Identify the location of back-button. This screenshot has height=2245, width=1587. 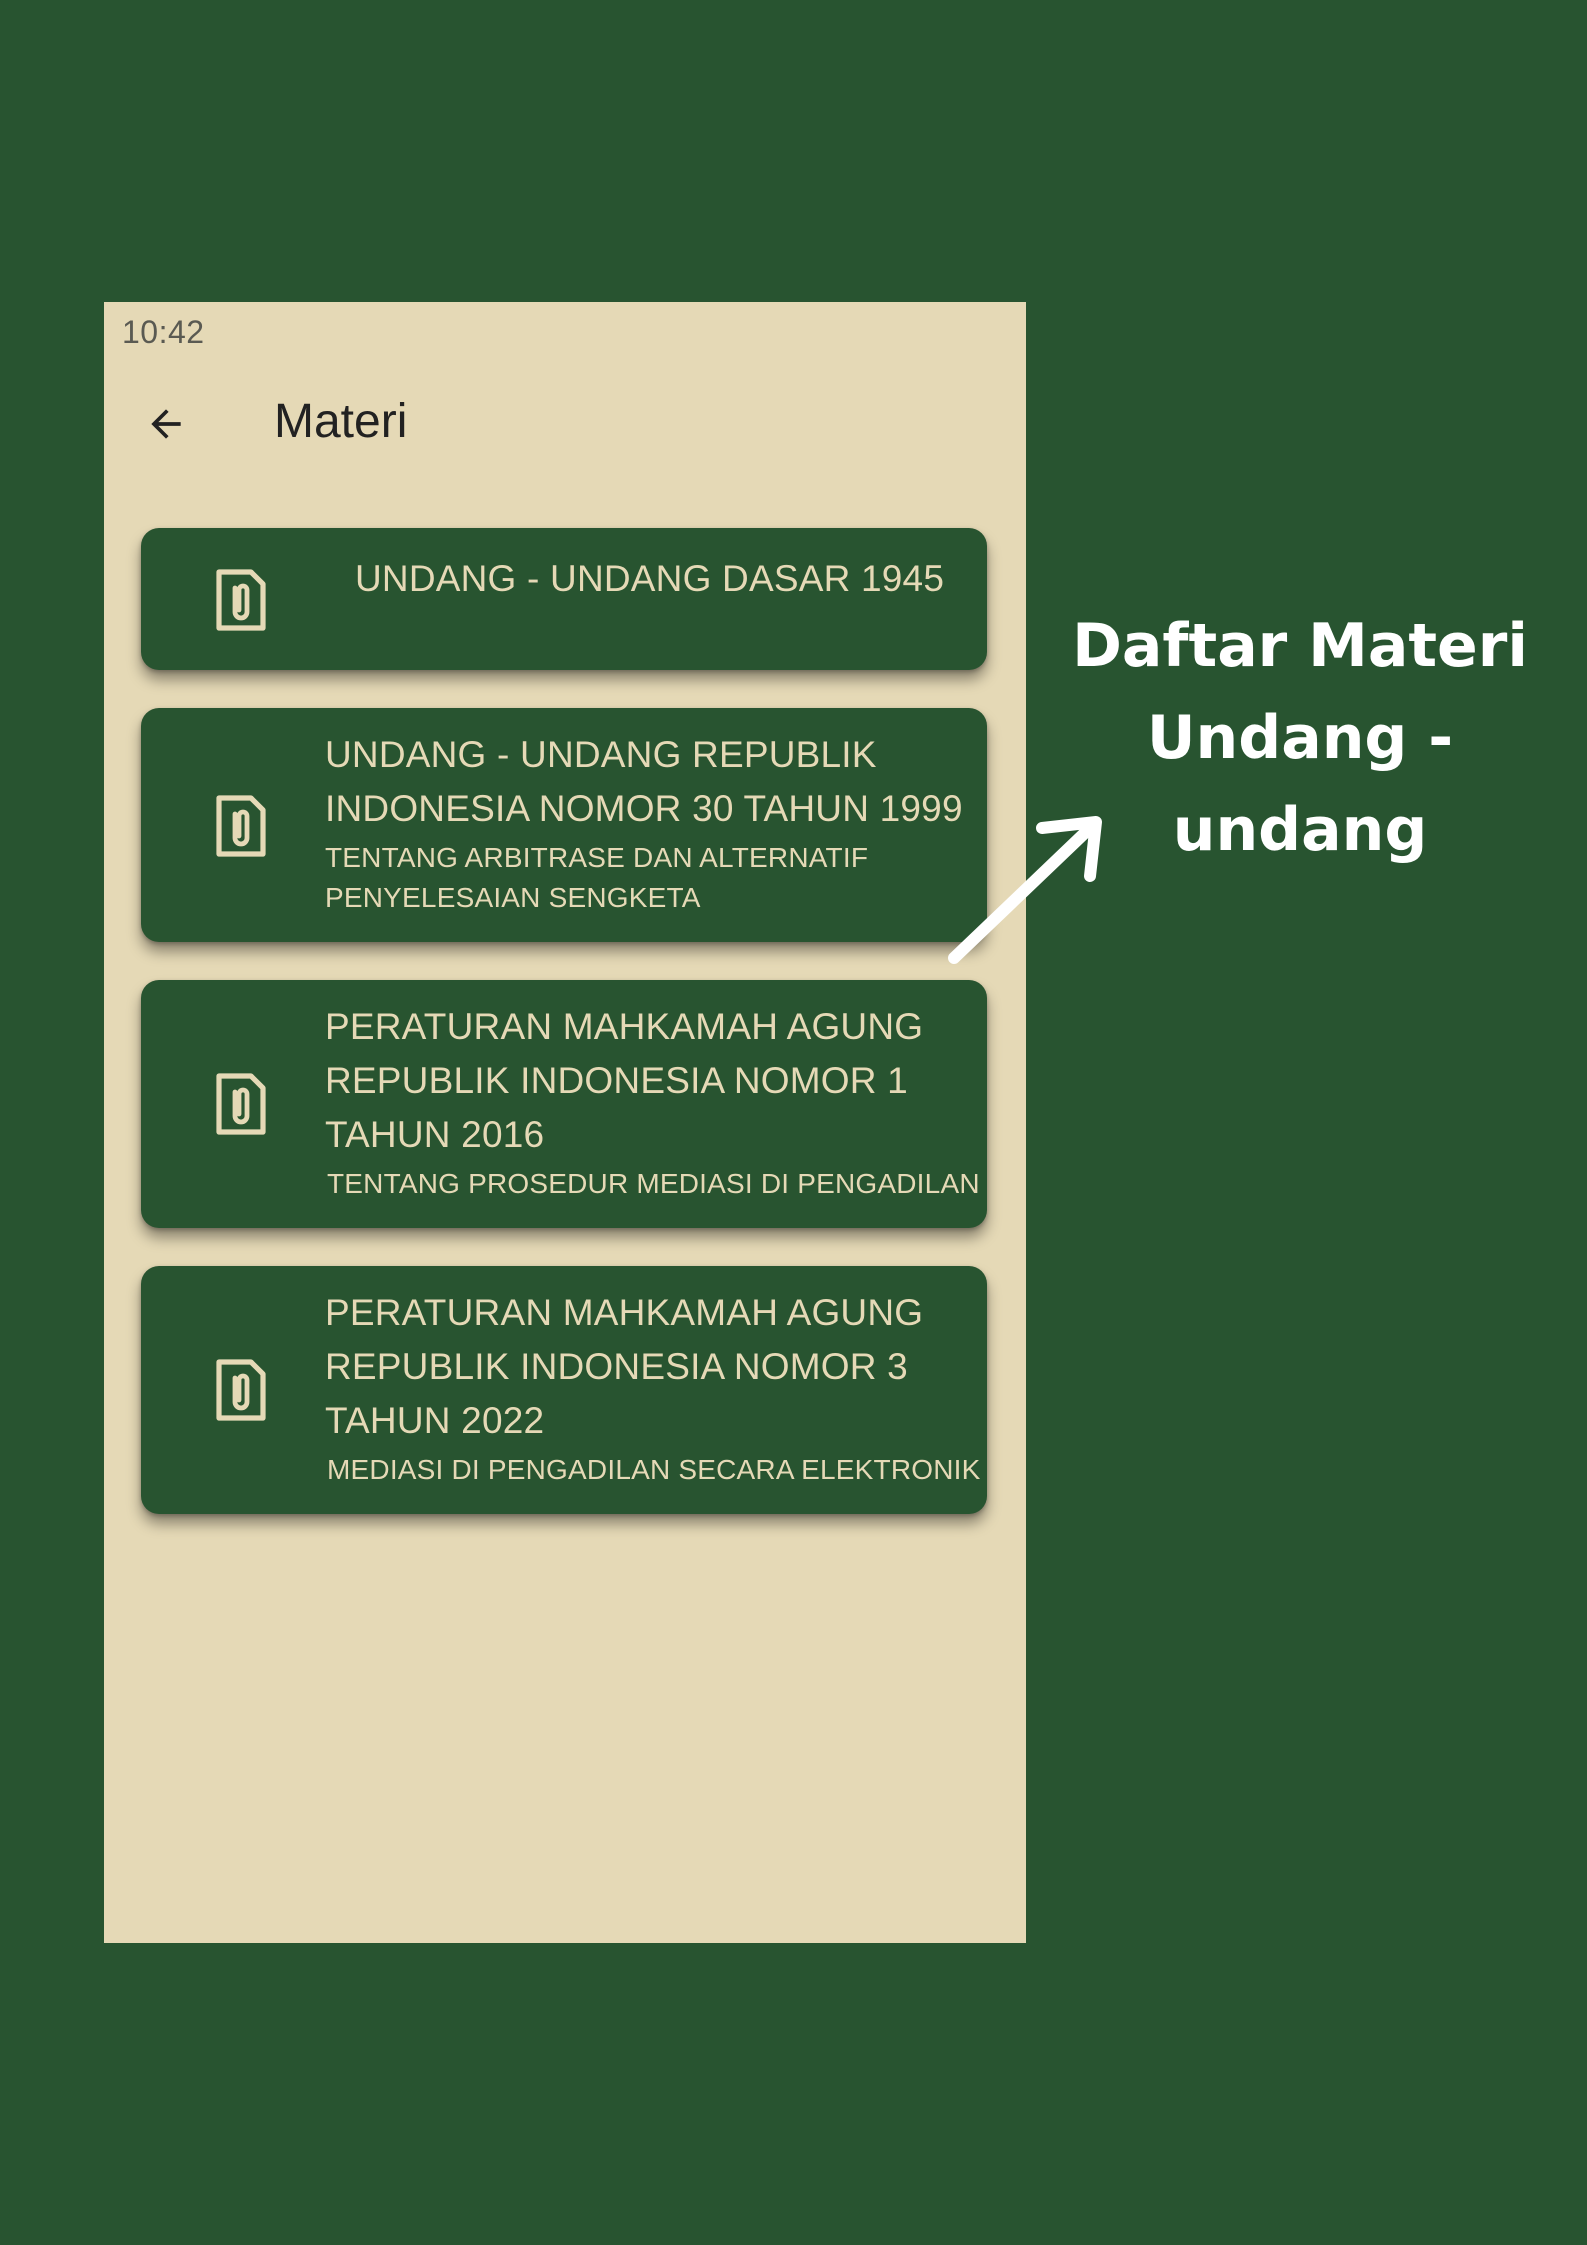
(166, 424).